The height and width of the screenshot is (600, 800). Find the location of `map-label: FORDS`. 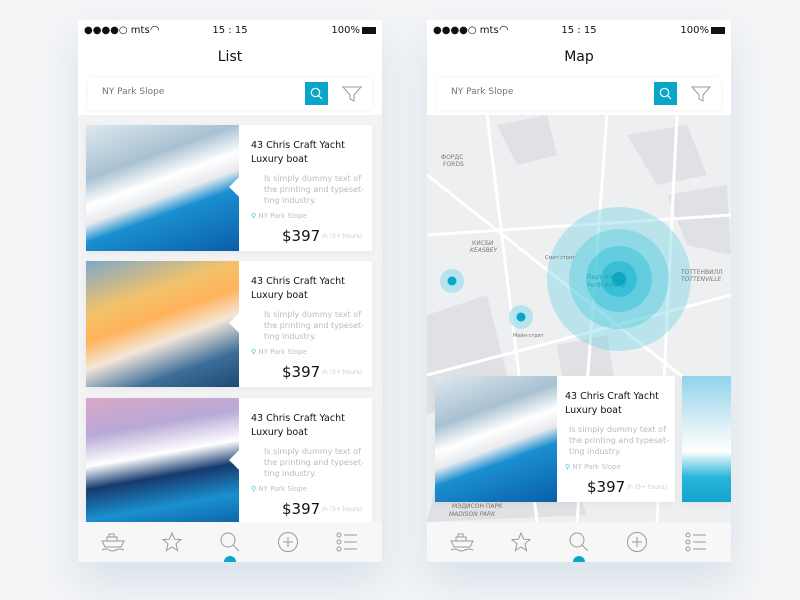

map-label: FORDS is located at coordinates (453, 164).